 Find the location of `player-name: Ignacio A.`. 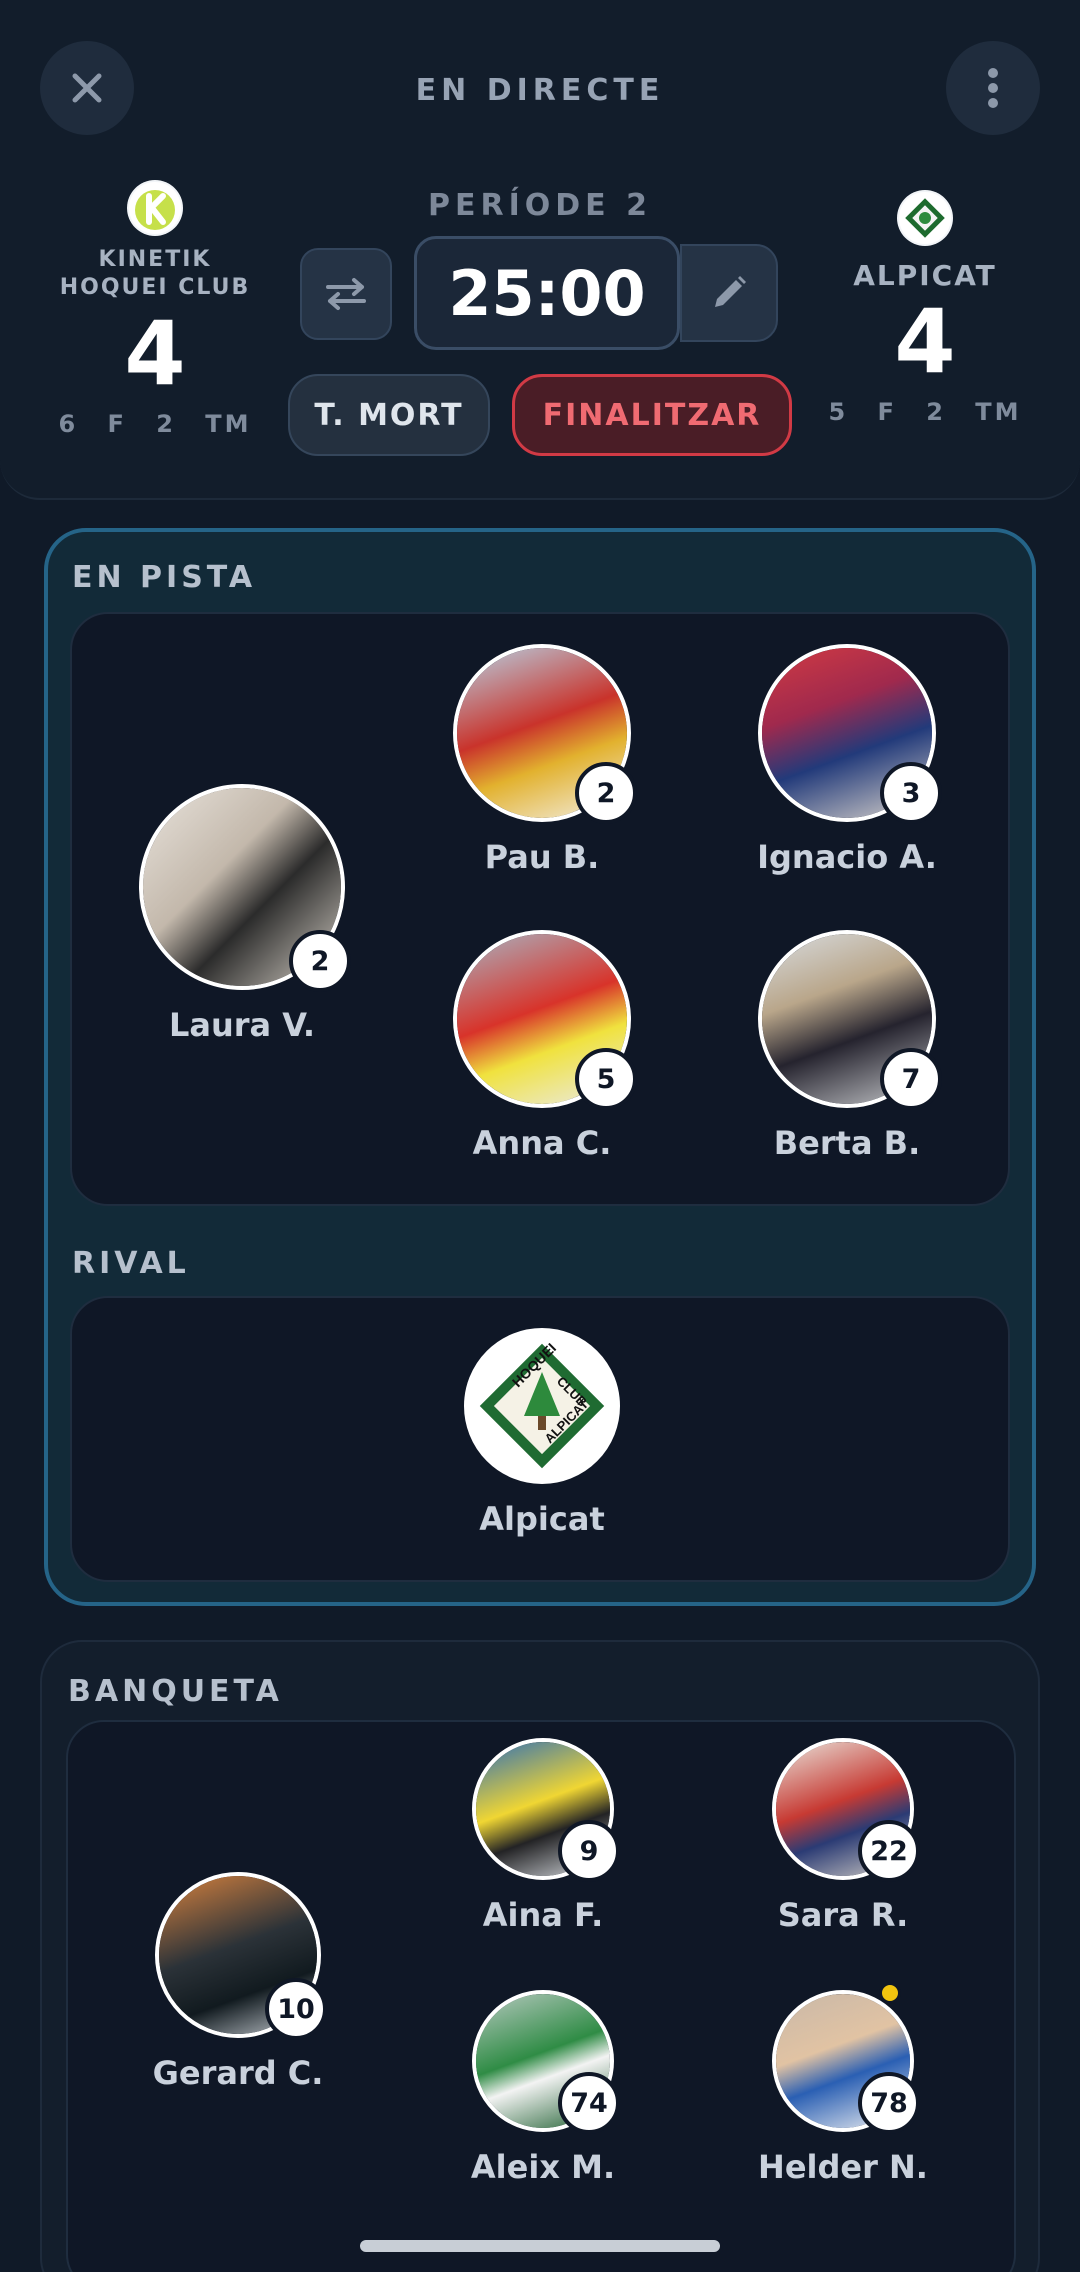

player-name: Ignacio A. is located at coordinates (847, 857).